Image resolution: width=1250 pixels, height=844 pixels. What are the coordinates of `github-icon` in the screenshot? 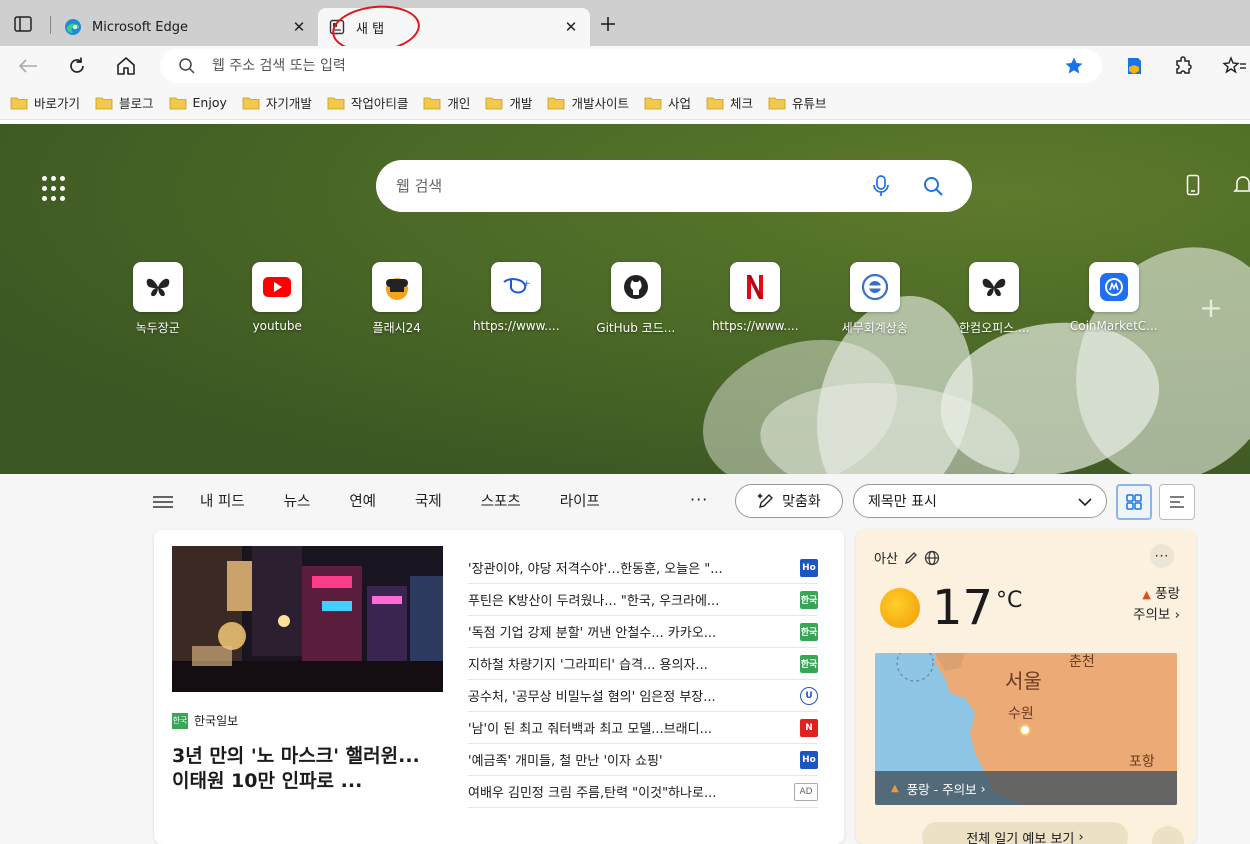 It's located at (635, 287).